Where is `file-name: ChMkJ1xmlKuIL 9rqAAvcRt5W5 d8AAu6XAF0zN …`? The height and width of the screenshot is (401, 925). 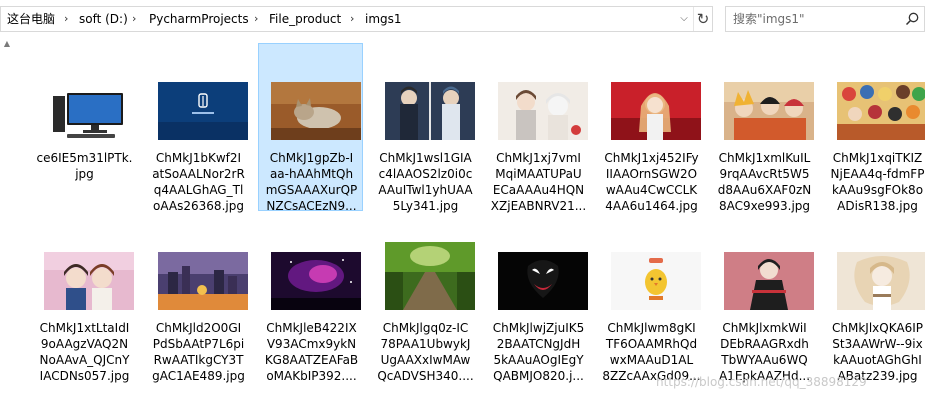
file-name: ChMkJ1xmlKuIL 9rqAAvcRt5W5 d8AAu6XAF0zN … is located at coordinates (764, 182).